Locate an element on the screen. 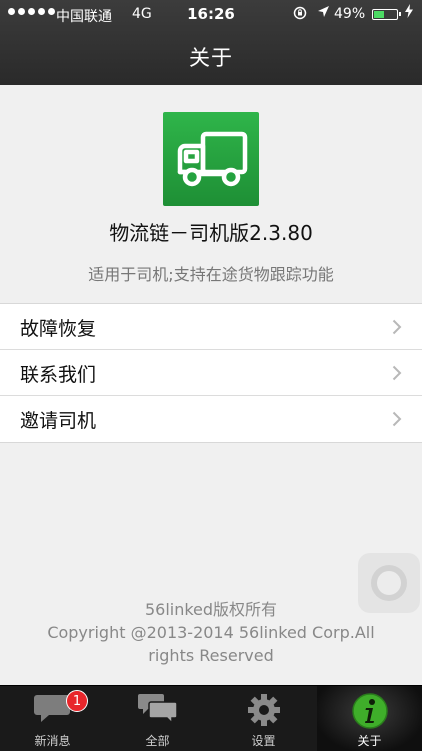  battery-percent: 49% is located at coordinates (350, 14).